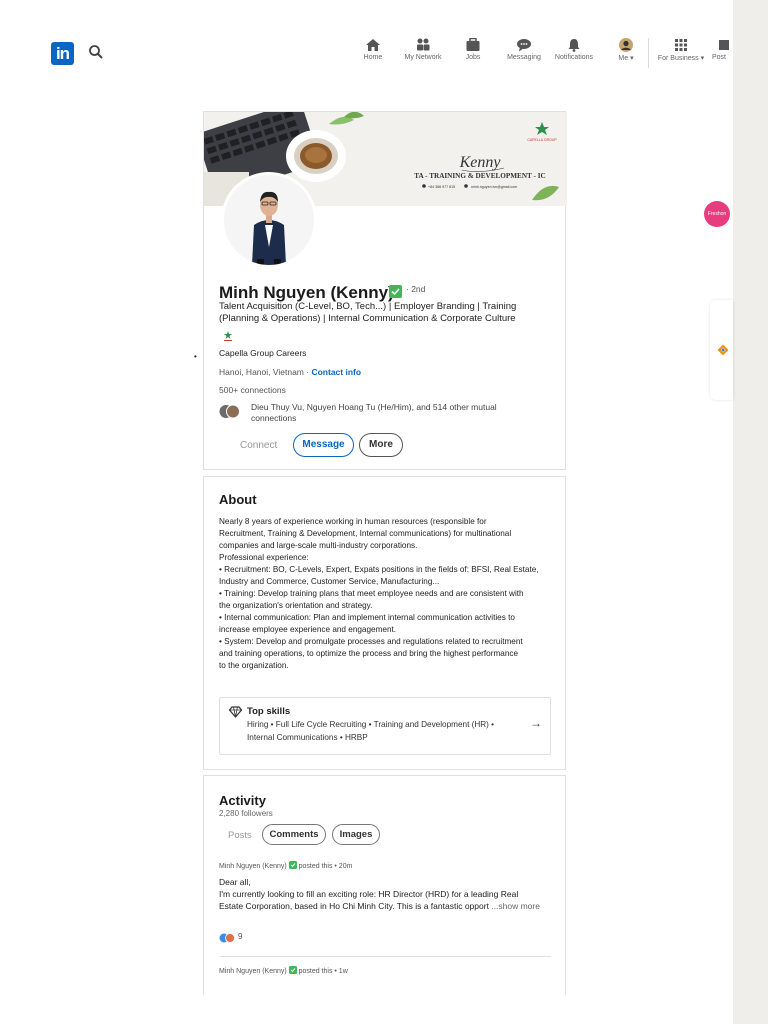  What do you see at coordinates (424, 186) in the screenshot?
I see `phone-icon` at bounding box center [424, 186].